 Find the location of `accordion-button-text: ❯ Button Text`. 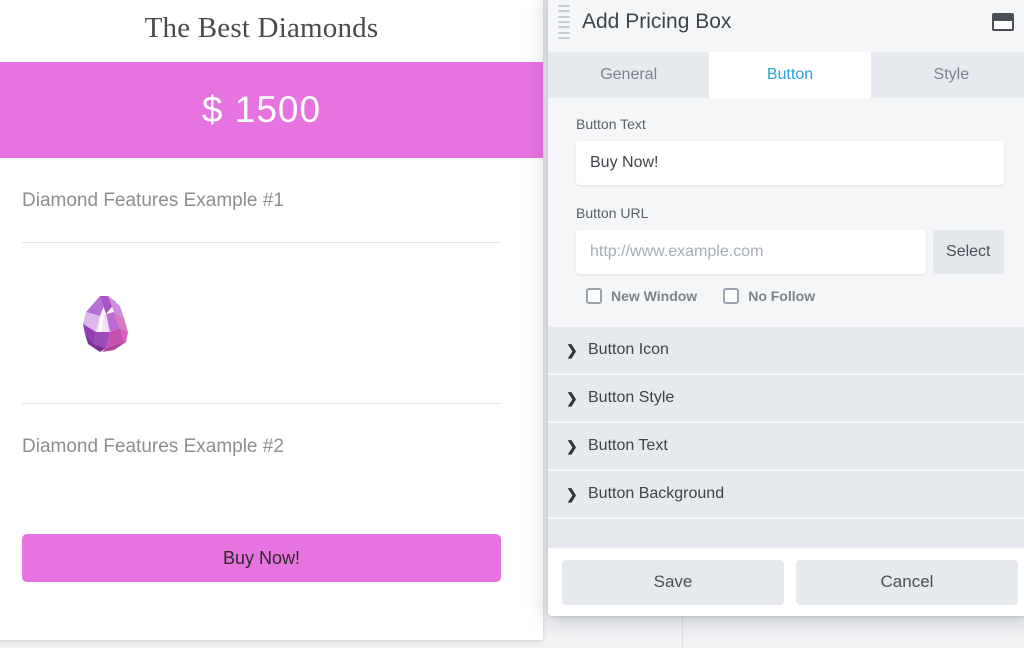

accordion-button-text: ❯ Button Text is located at coordinates (786, 445).